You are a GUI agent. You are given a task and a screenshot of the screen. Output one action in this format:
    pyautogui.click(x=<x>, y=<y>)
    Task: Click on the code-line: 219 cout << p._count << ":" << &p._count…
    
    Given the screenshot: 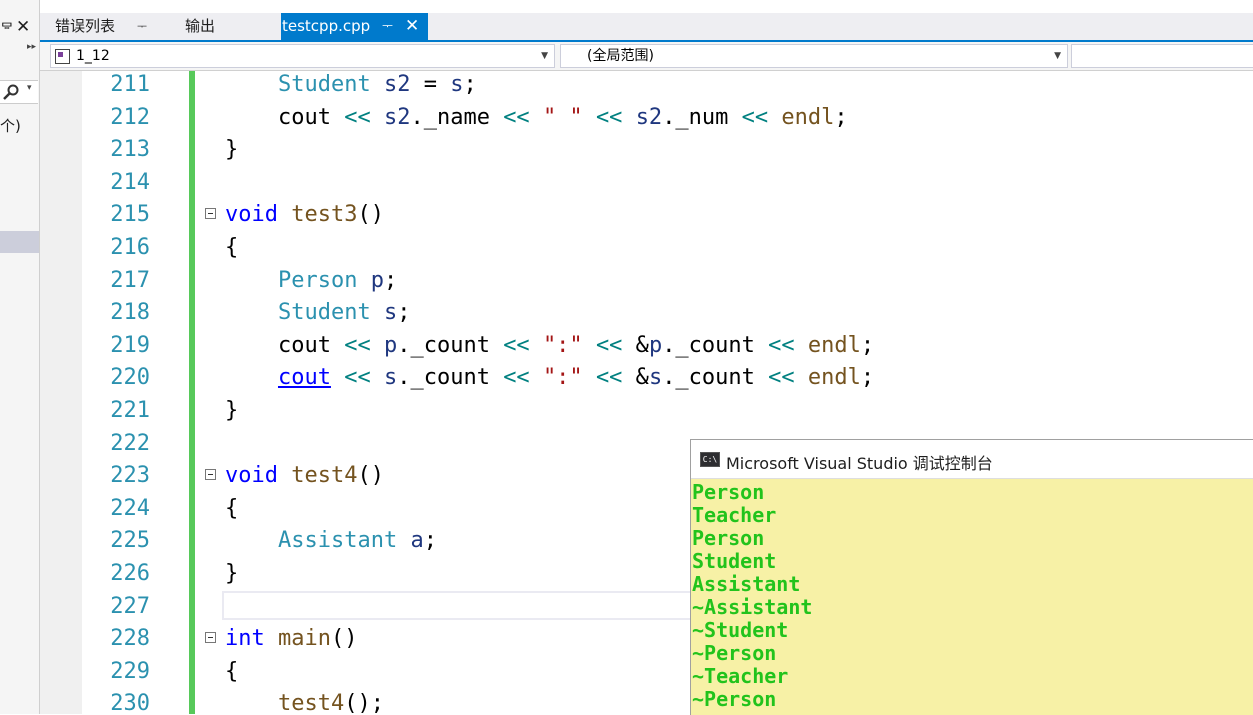 What is the action you would take?
    pyautogui.click(x=646, y=346)
    